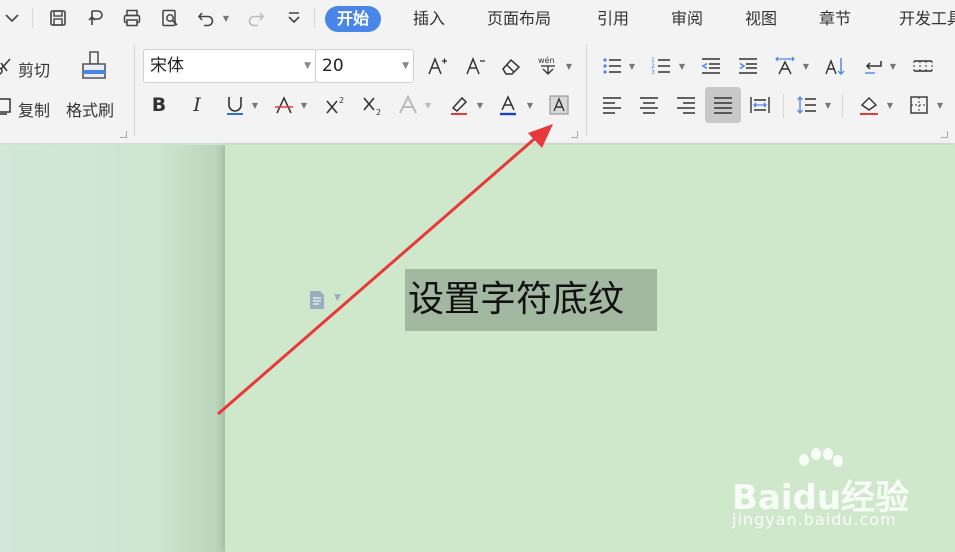  Describe the element at coordinates (814, 519) in the screenshot. I see `watermark-url: jingyan.baidu.com` at that location.